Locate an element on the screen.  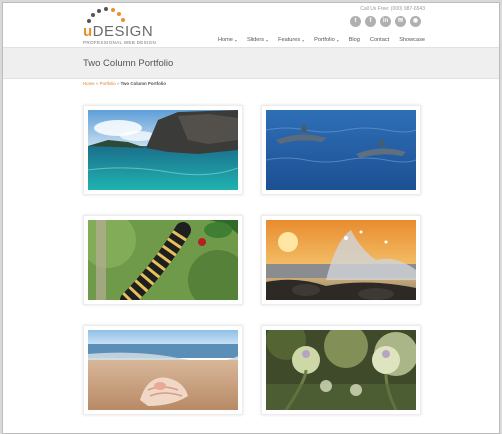
breadcrumb: Home » Portfolio » Two Column Portfolio is located at coordinates (124, 83).